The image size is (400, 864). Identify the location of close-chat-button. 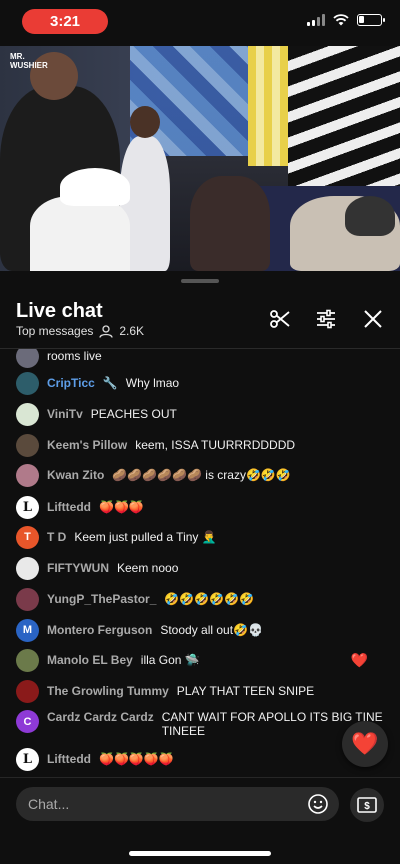
(373, 319).